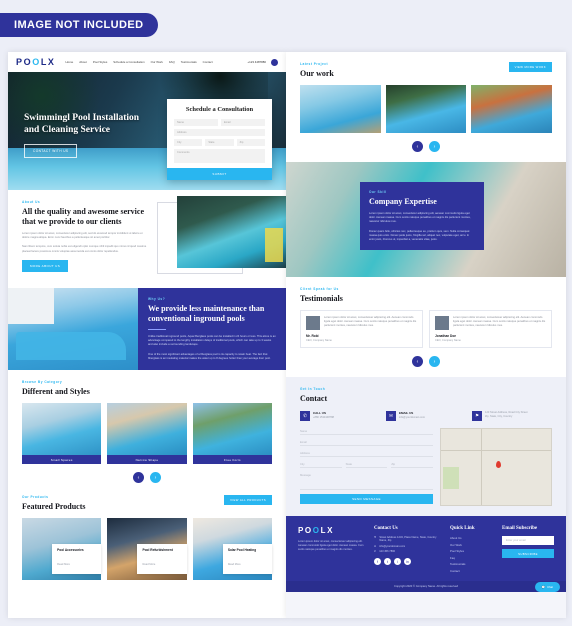  What do you see at coordinates (550, 587) in the screenshot?
I see `chat-label: Chat` at bounding box center [550, 587].